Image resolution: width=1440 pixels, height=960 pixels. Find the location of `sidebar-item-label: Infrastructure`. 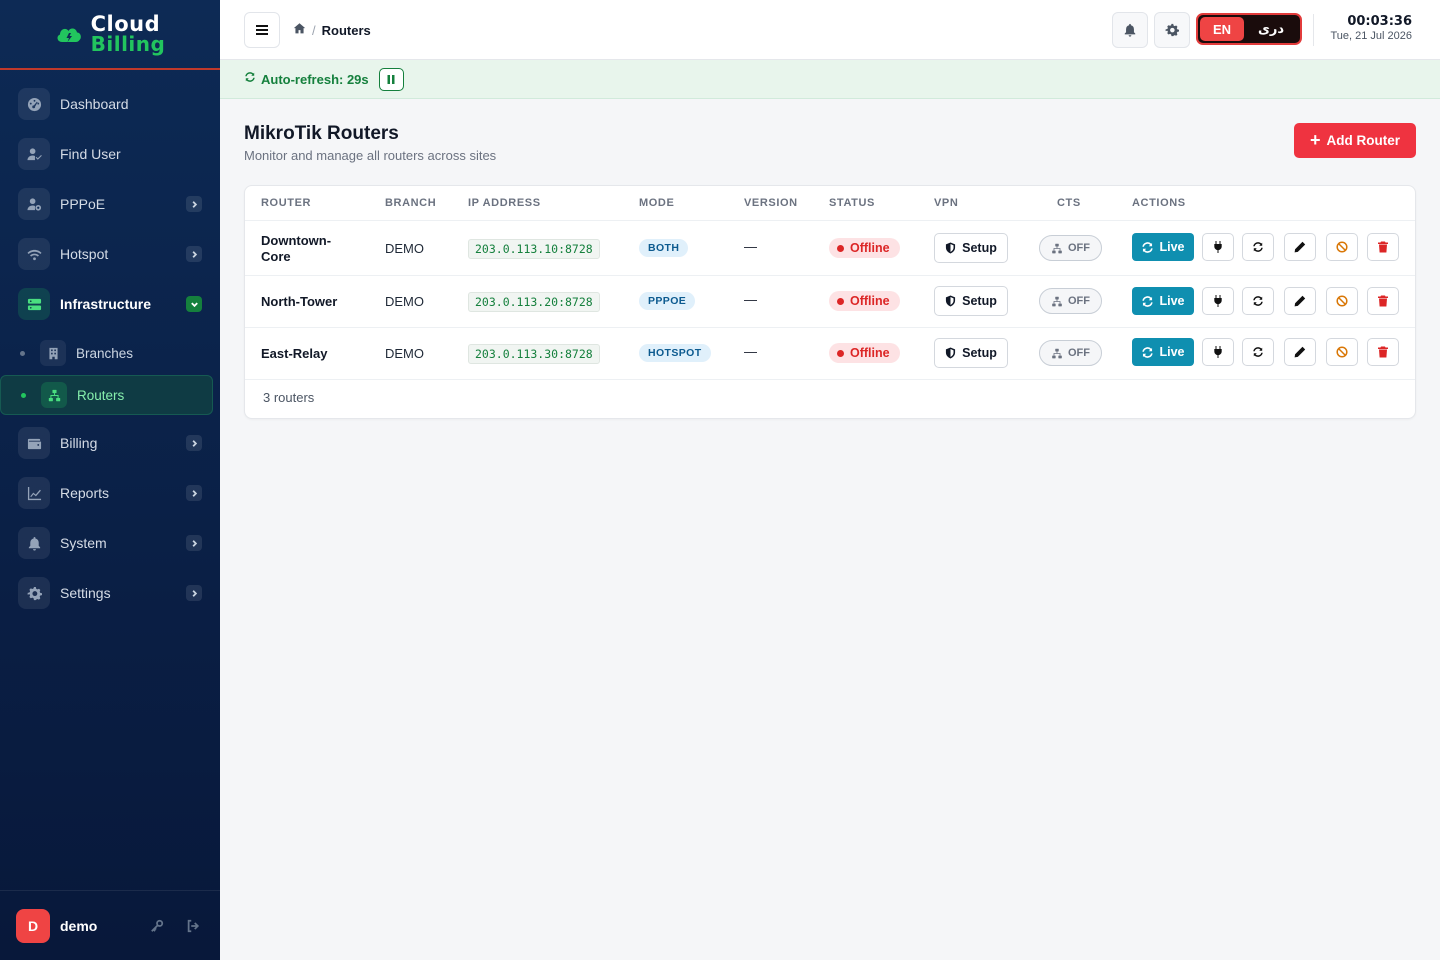

sidebar-item-label: Infrastructure is located at coordinates (106, 304).